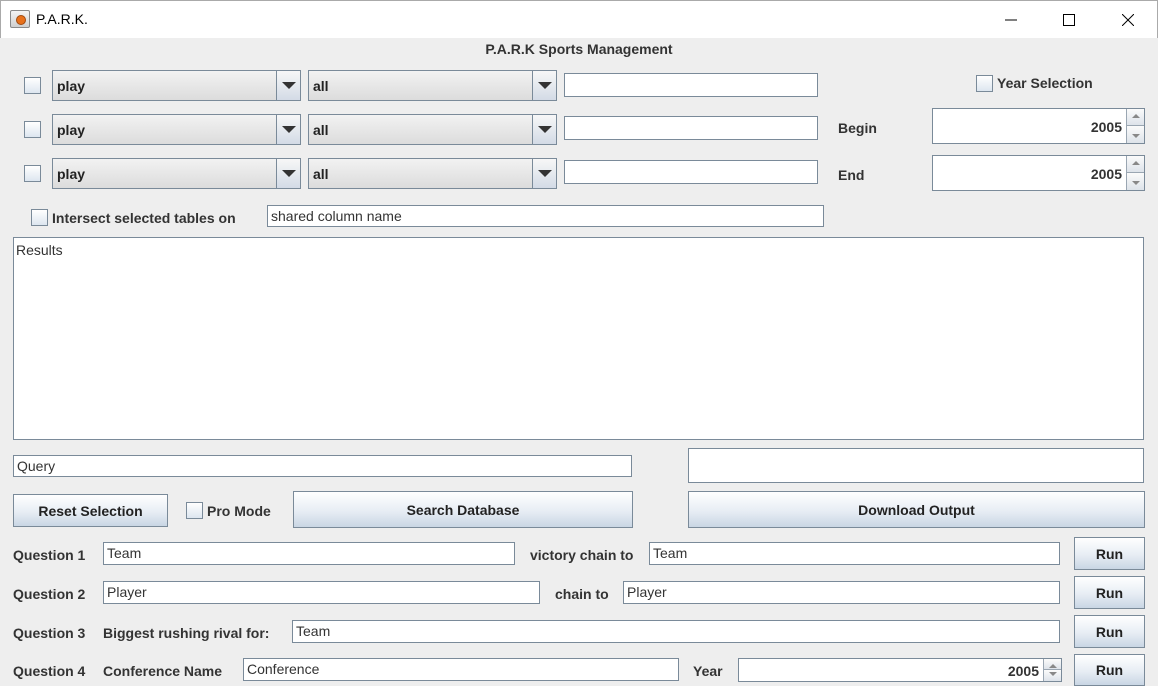 This screenshot has height=686, width=1158. Describe the element at coordinates (49, 633) in the screenshot. I see `question3-label: Question 3` at that location.